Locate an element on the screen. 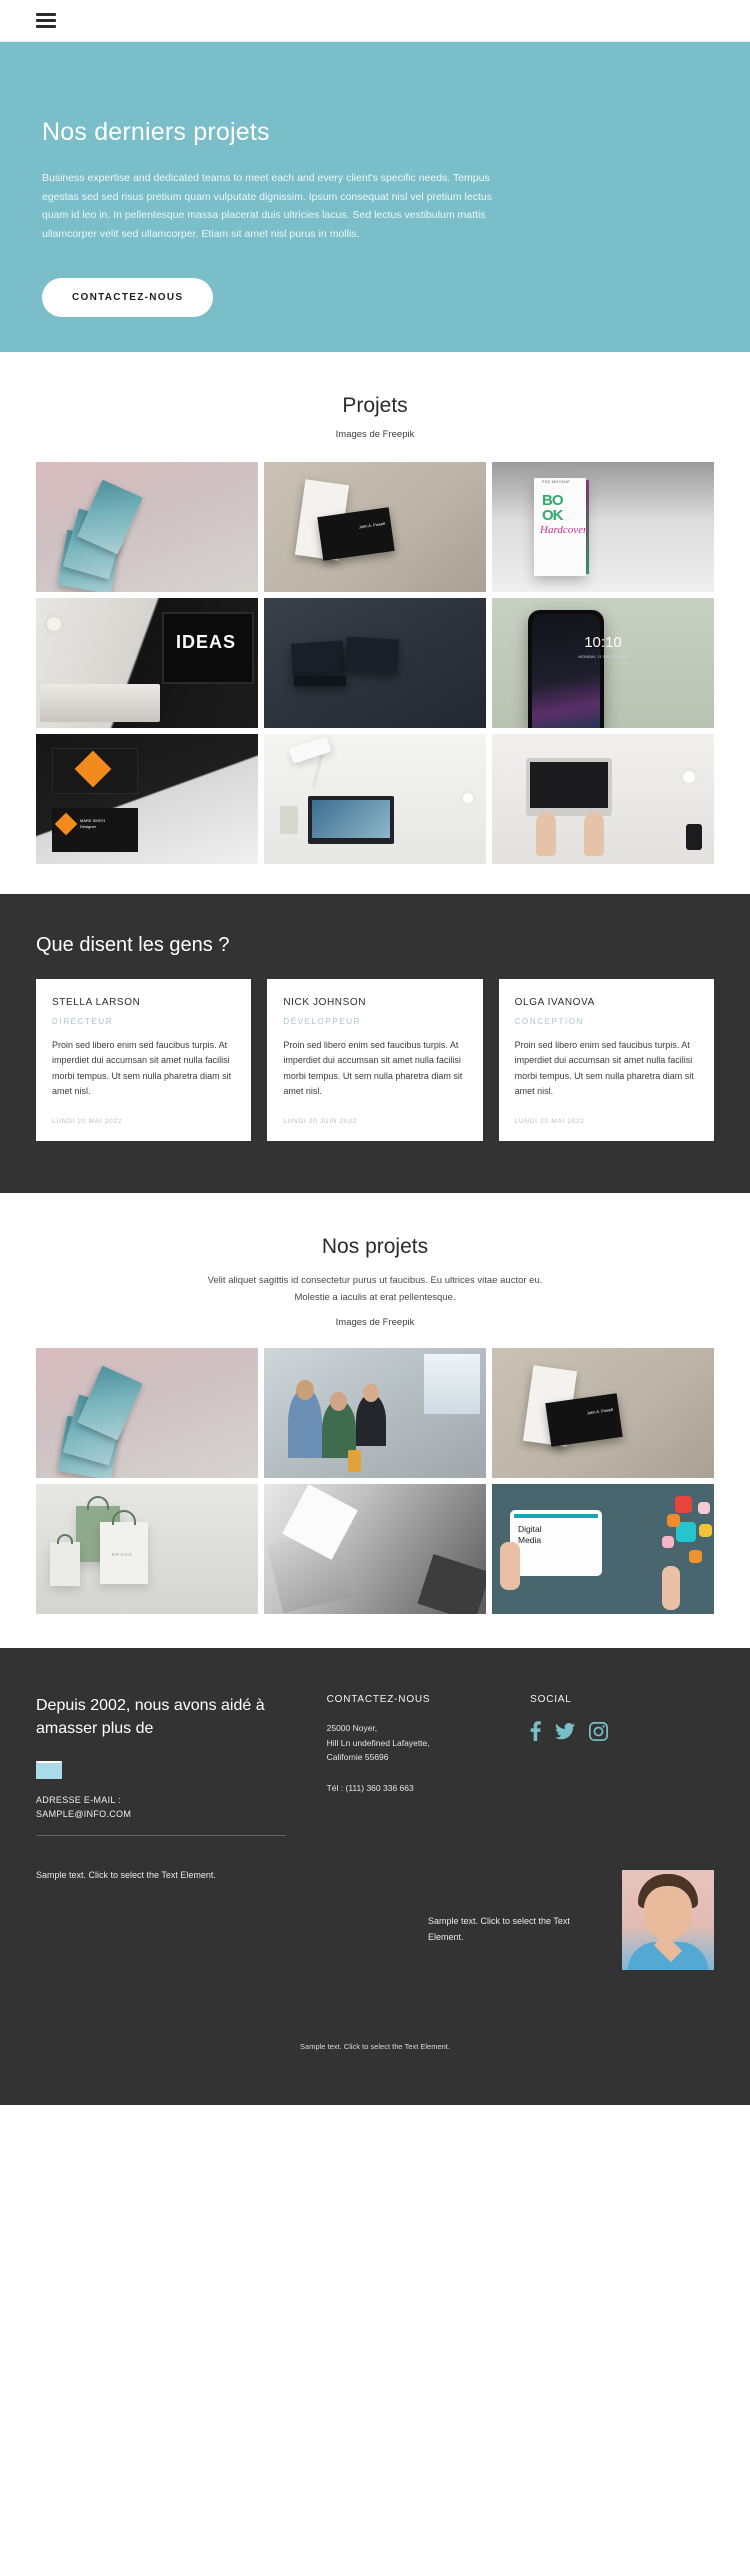  footer-address-line1: 25000 Noyer, is located at coordinates (352, 1728).